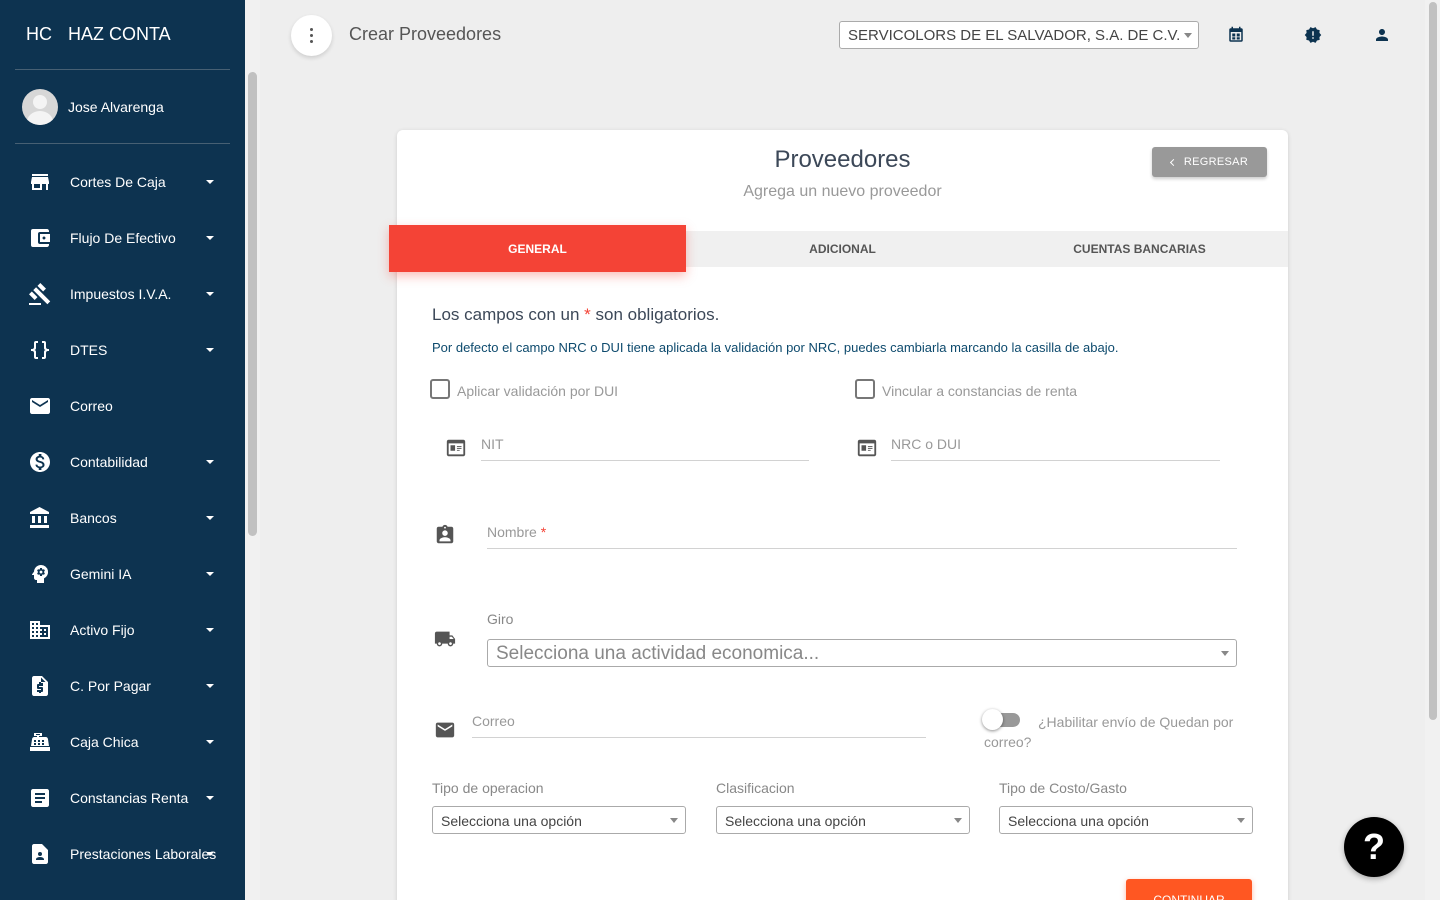 Image resolution: width=1440 pixels, height=900 pixels. Describe the element at coordinates (40, 238) in the screenshot. I see `wallet-icon` at that location.